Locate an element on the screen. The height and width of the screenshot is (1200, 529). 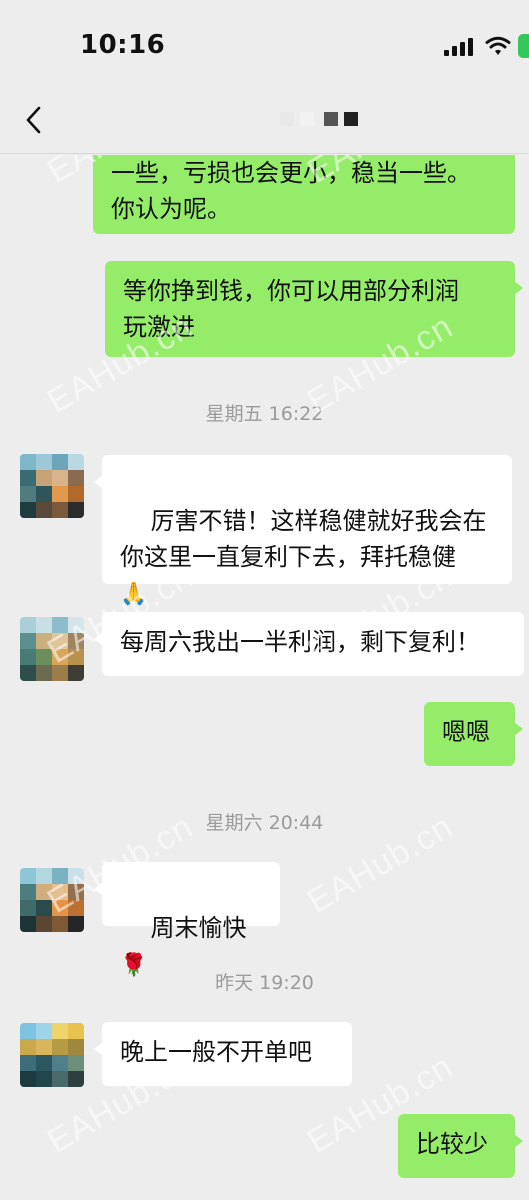
pray-emoji-icon: 🙏 is located at coordinates (134, 594).